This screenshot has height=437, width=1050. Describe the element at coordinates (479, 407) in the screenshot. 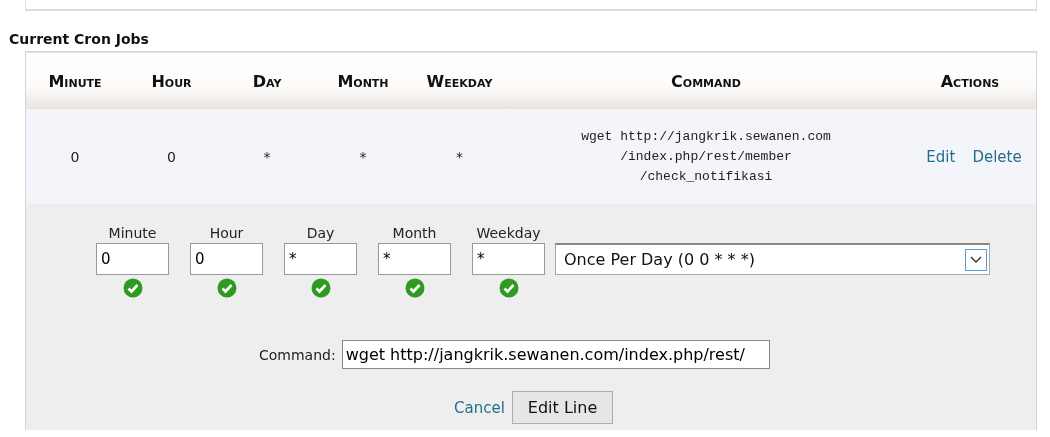

I see `cancel-link: Cancel` at that location.